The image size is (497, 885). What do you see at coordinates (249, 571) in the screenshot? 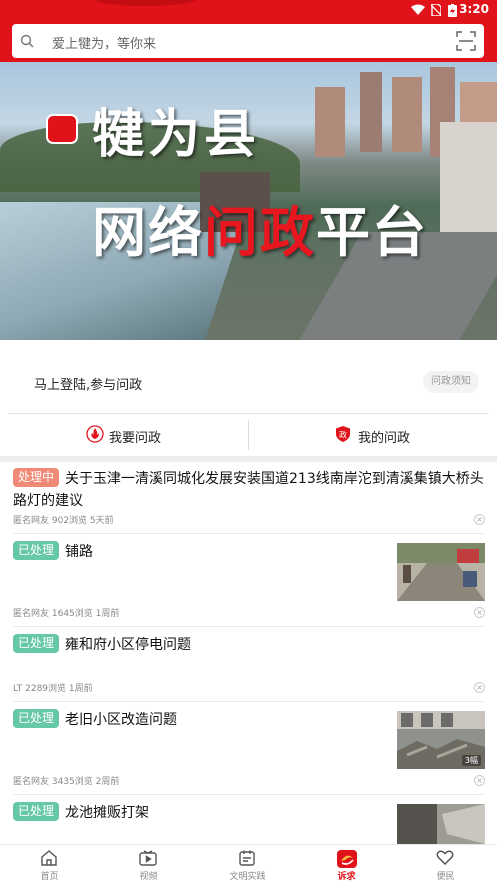
I see `list-item: 已处理 铺路` at bounding box center [249, 571].